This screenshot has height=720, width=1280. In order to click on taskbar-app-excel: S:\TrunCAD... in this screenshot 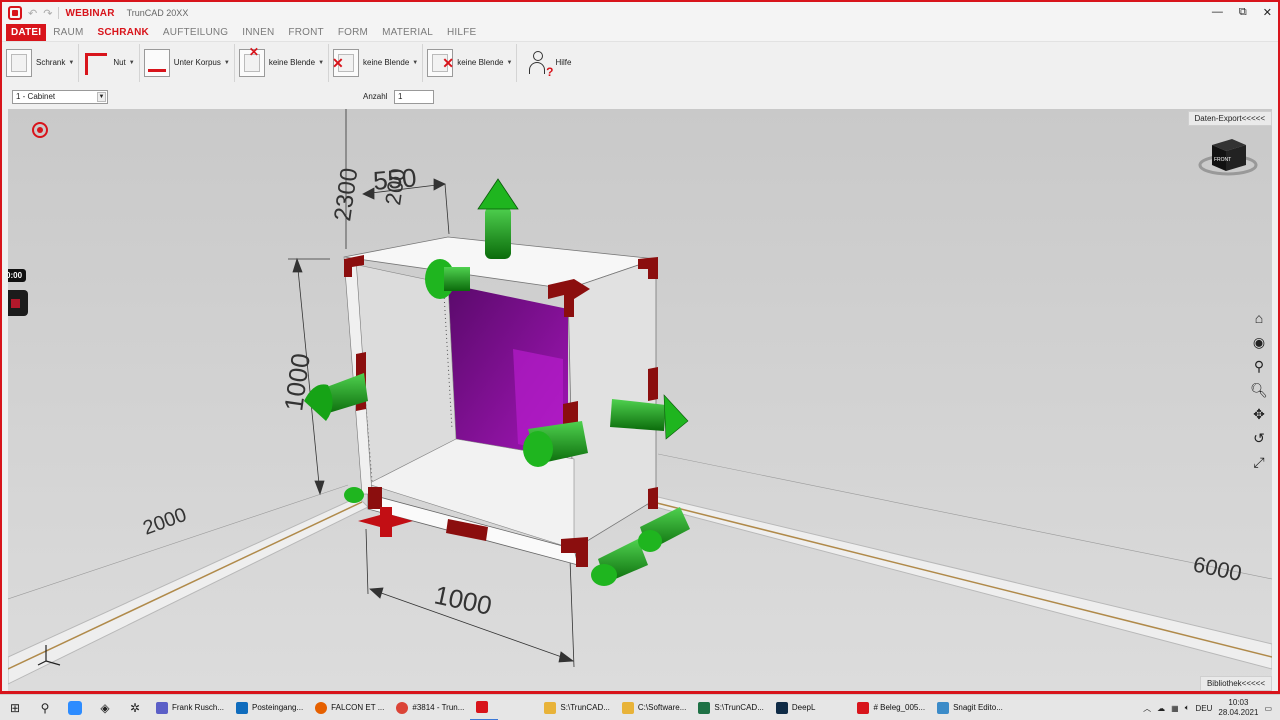, I will do `click(731, 707)`.